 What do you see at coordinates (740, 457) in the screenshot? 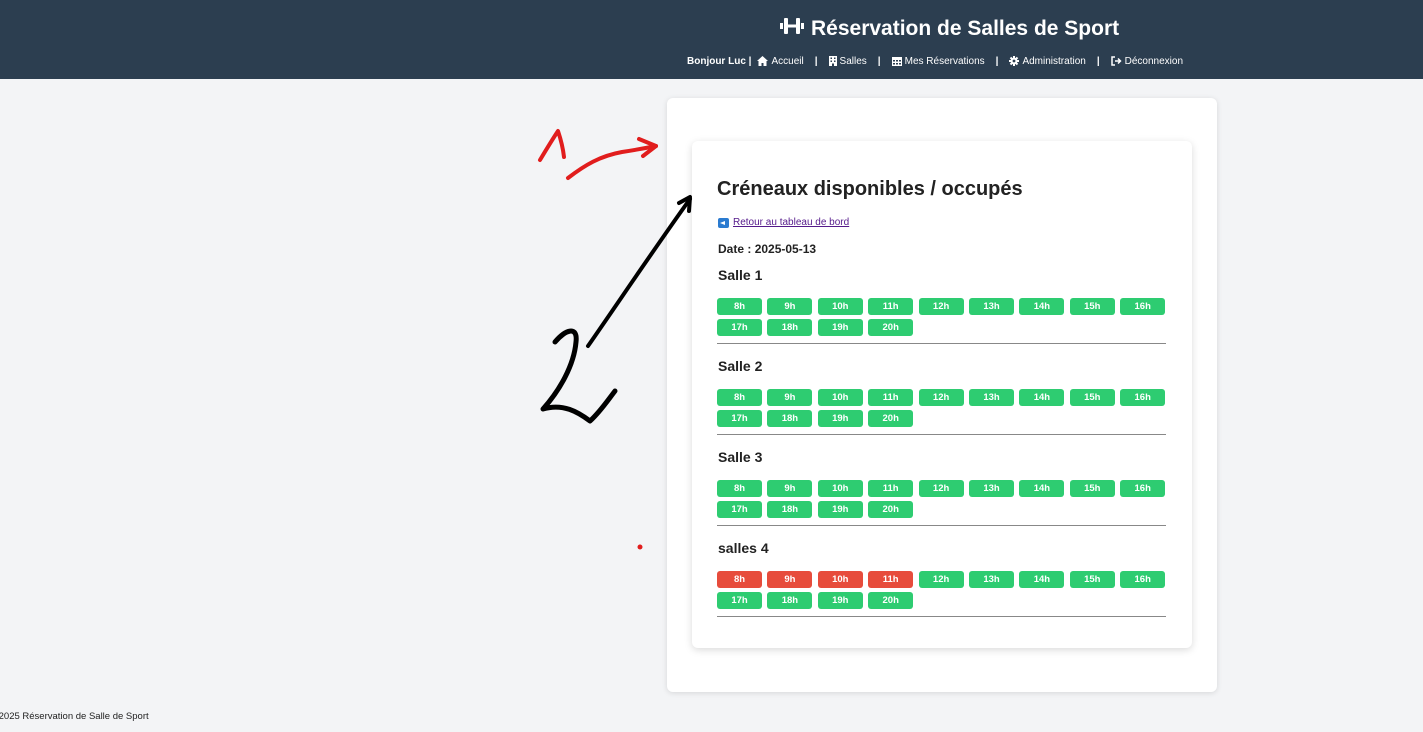
I see `room-name: Salle 3` at bounding box center [740, 457].